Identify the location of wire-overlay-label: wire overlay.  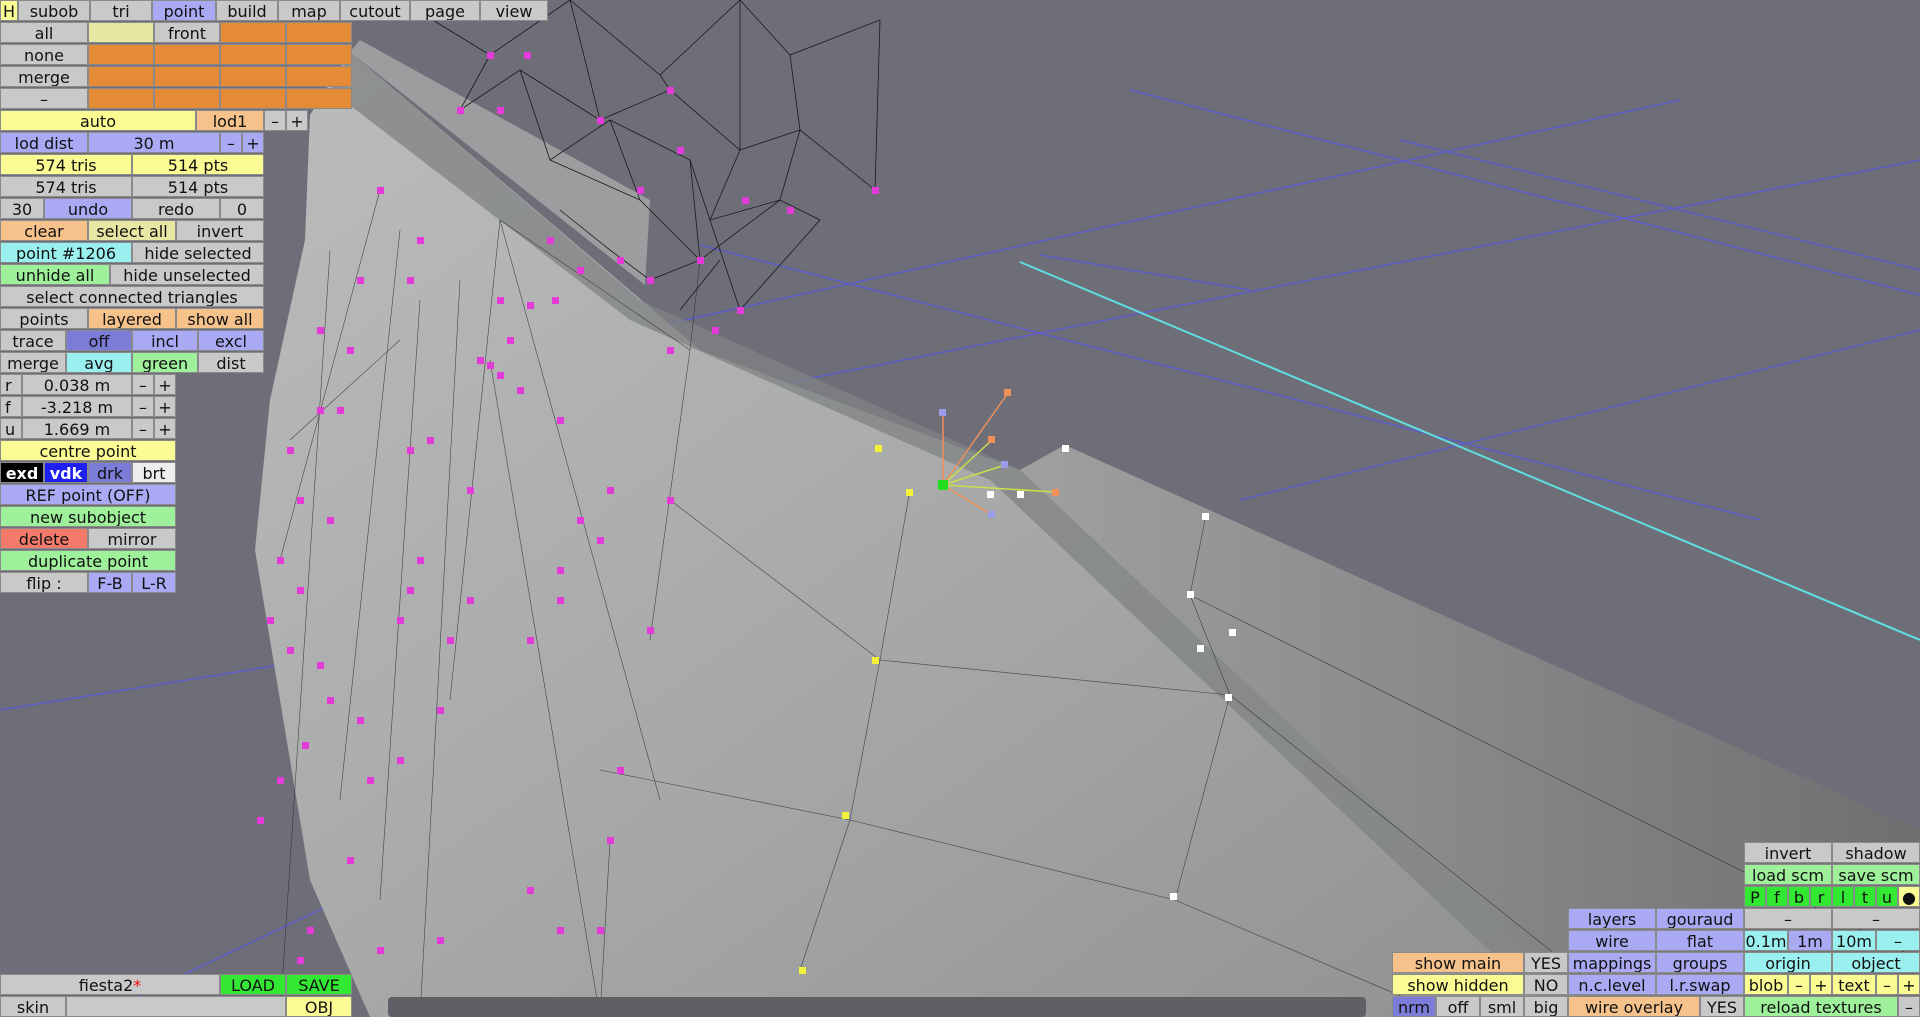
(1634, 1006).